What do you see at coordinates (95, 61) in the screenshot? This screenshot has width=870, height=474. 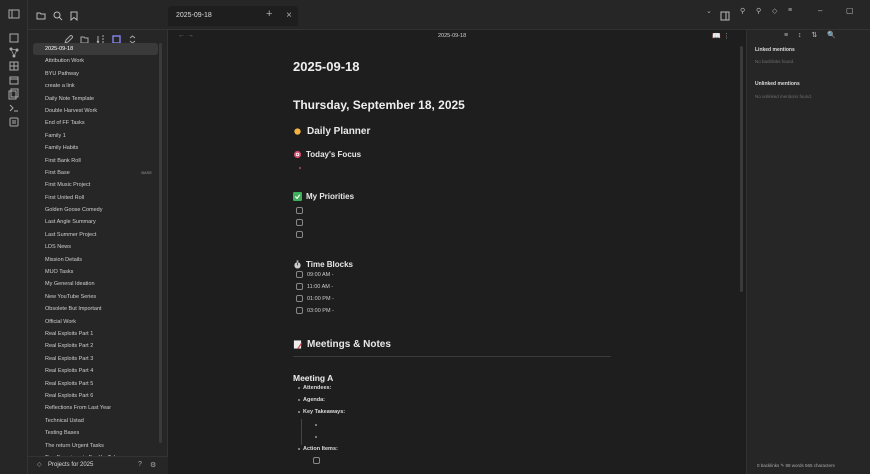 I see `file-item: Attribution Work` at bounding box center [95, 61].